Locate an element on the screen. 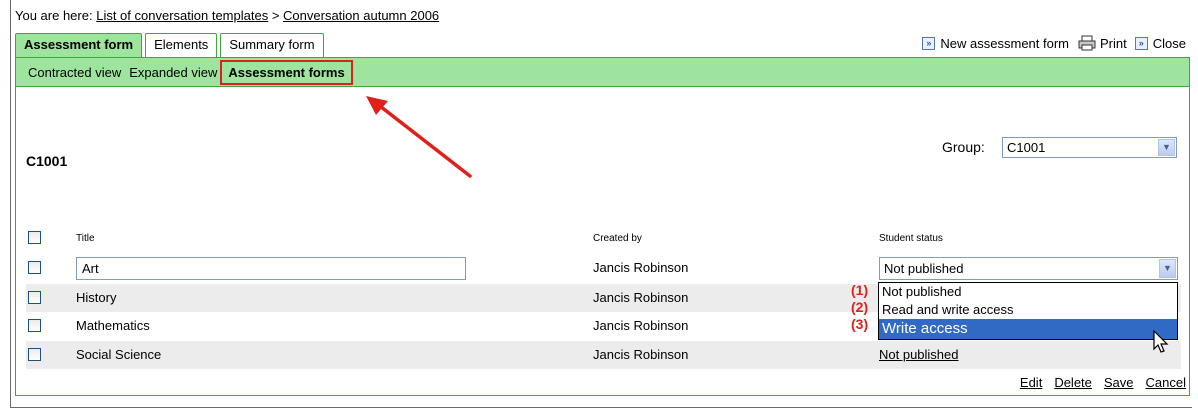 This screenshot has width=1198, height=412. edit-link: Edit is located at coordinates (1031, 382).